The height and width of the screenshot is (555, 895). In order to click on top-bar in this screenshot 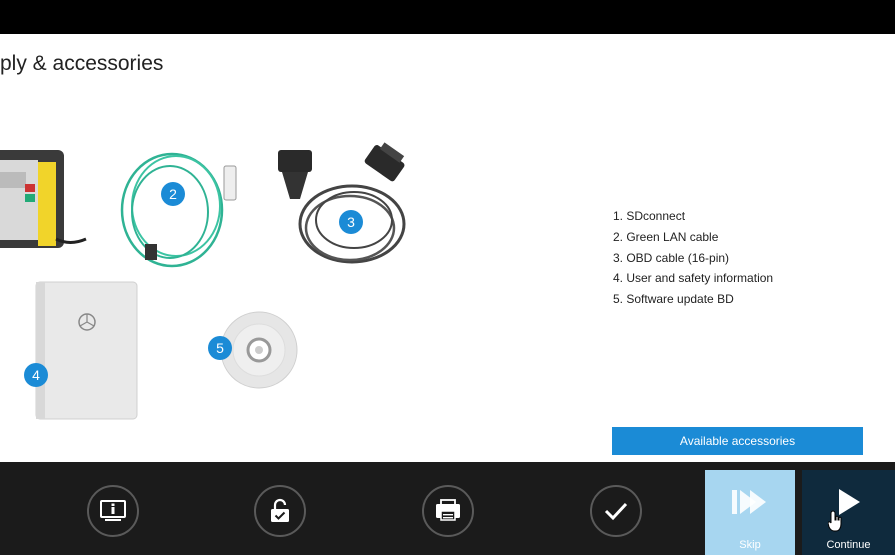, I will do `click(447, 17)`.